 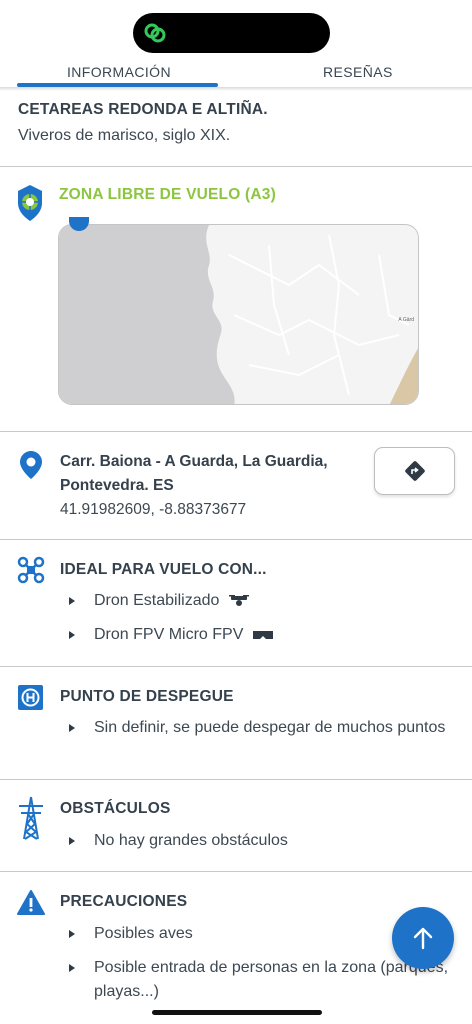 I want to click on arrow-up-icon, so click(x=423, y=938).